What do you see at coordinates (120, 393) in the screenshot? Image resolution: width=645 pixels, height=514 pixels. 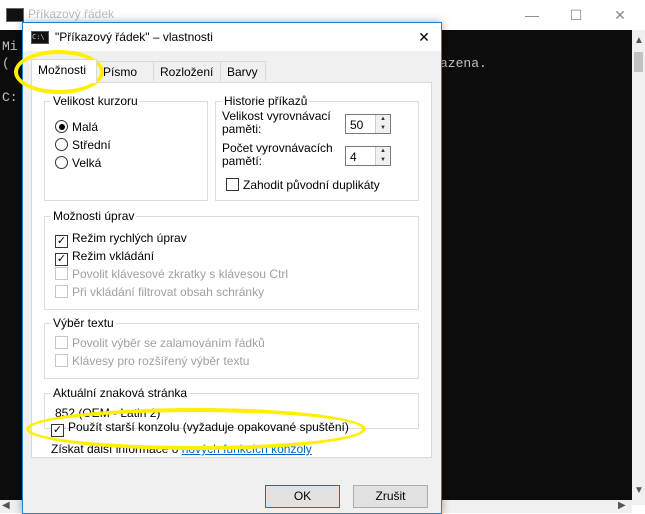 I see `group-label: Aktuální znaková stránka` at bounding box center [120, 393].